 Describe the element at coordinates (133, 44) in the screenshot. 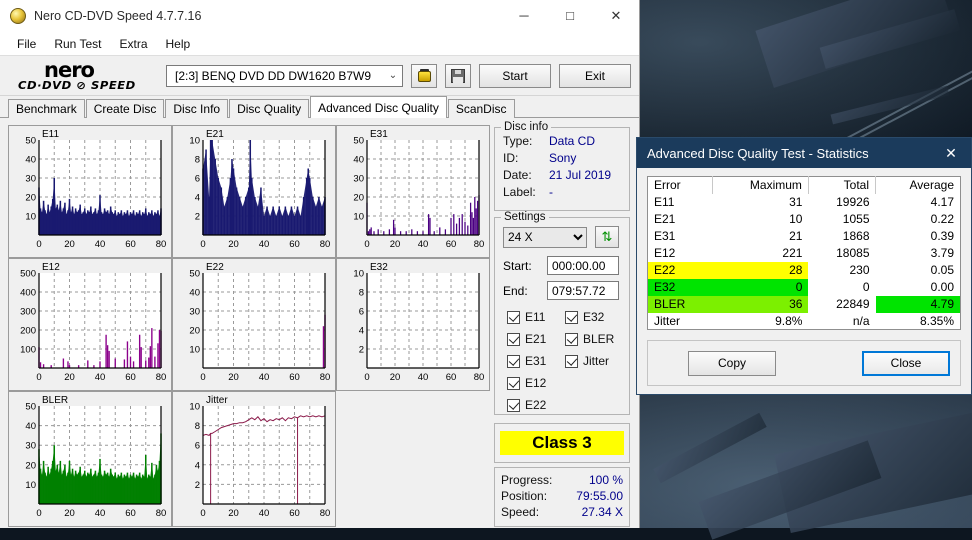

I see `menu-item-extra: Extra` at that location.